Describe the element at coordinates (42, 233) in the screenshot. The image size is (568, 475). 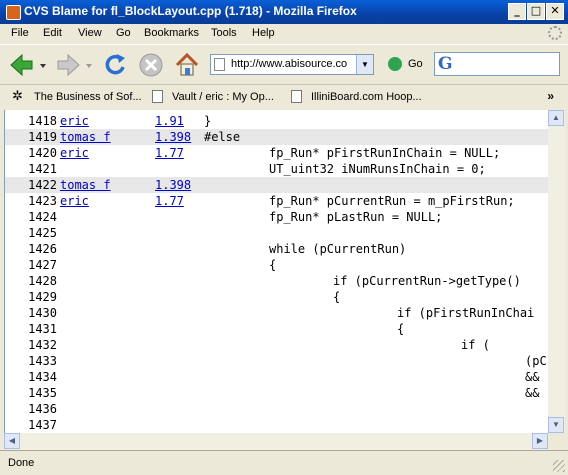
I see `line-number: 1425` at that location.